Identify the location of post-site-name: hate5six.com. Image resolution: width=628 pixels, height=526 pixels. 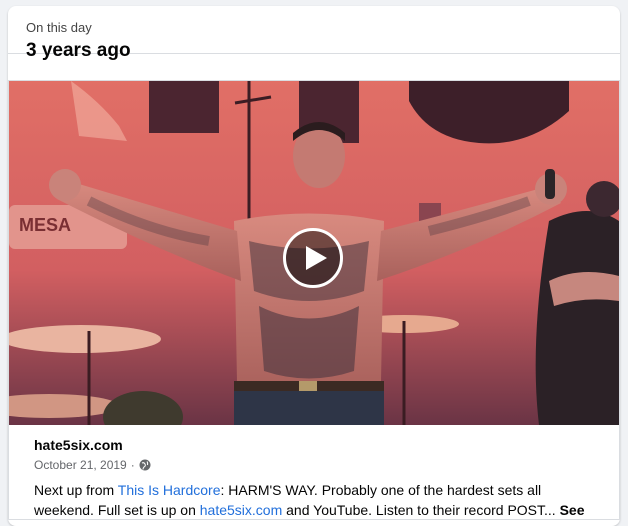
(319, 445).